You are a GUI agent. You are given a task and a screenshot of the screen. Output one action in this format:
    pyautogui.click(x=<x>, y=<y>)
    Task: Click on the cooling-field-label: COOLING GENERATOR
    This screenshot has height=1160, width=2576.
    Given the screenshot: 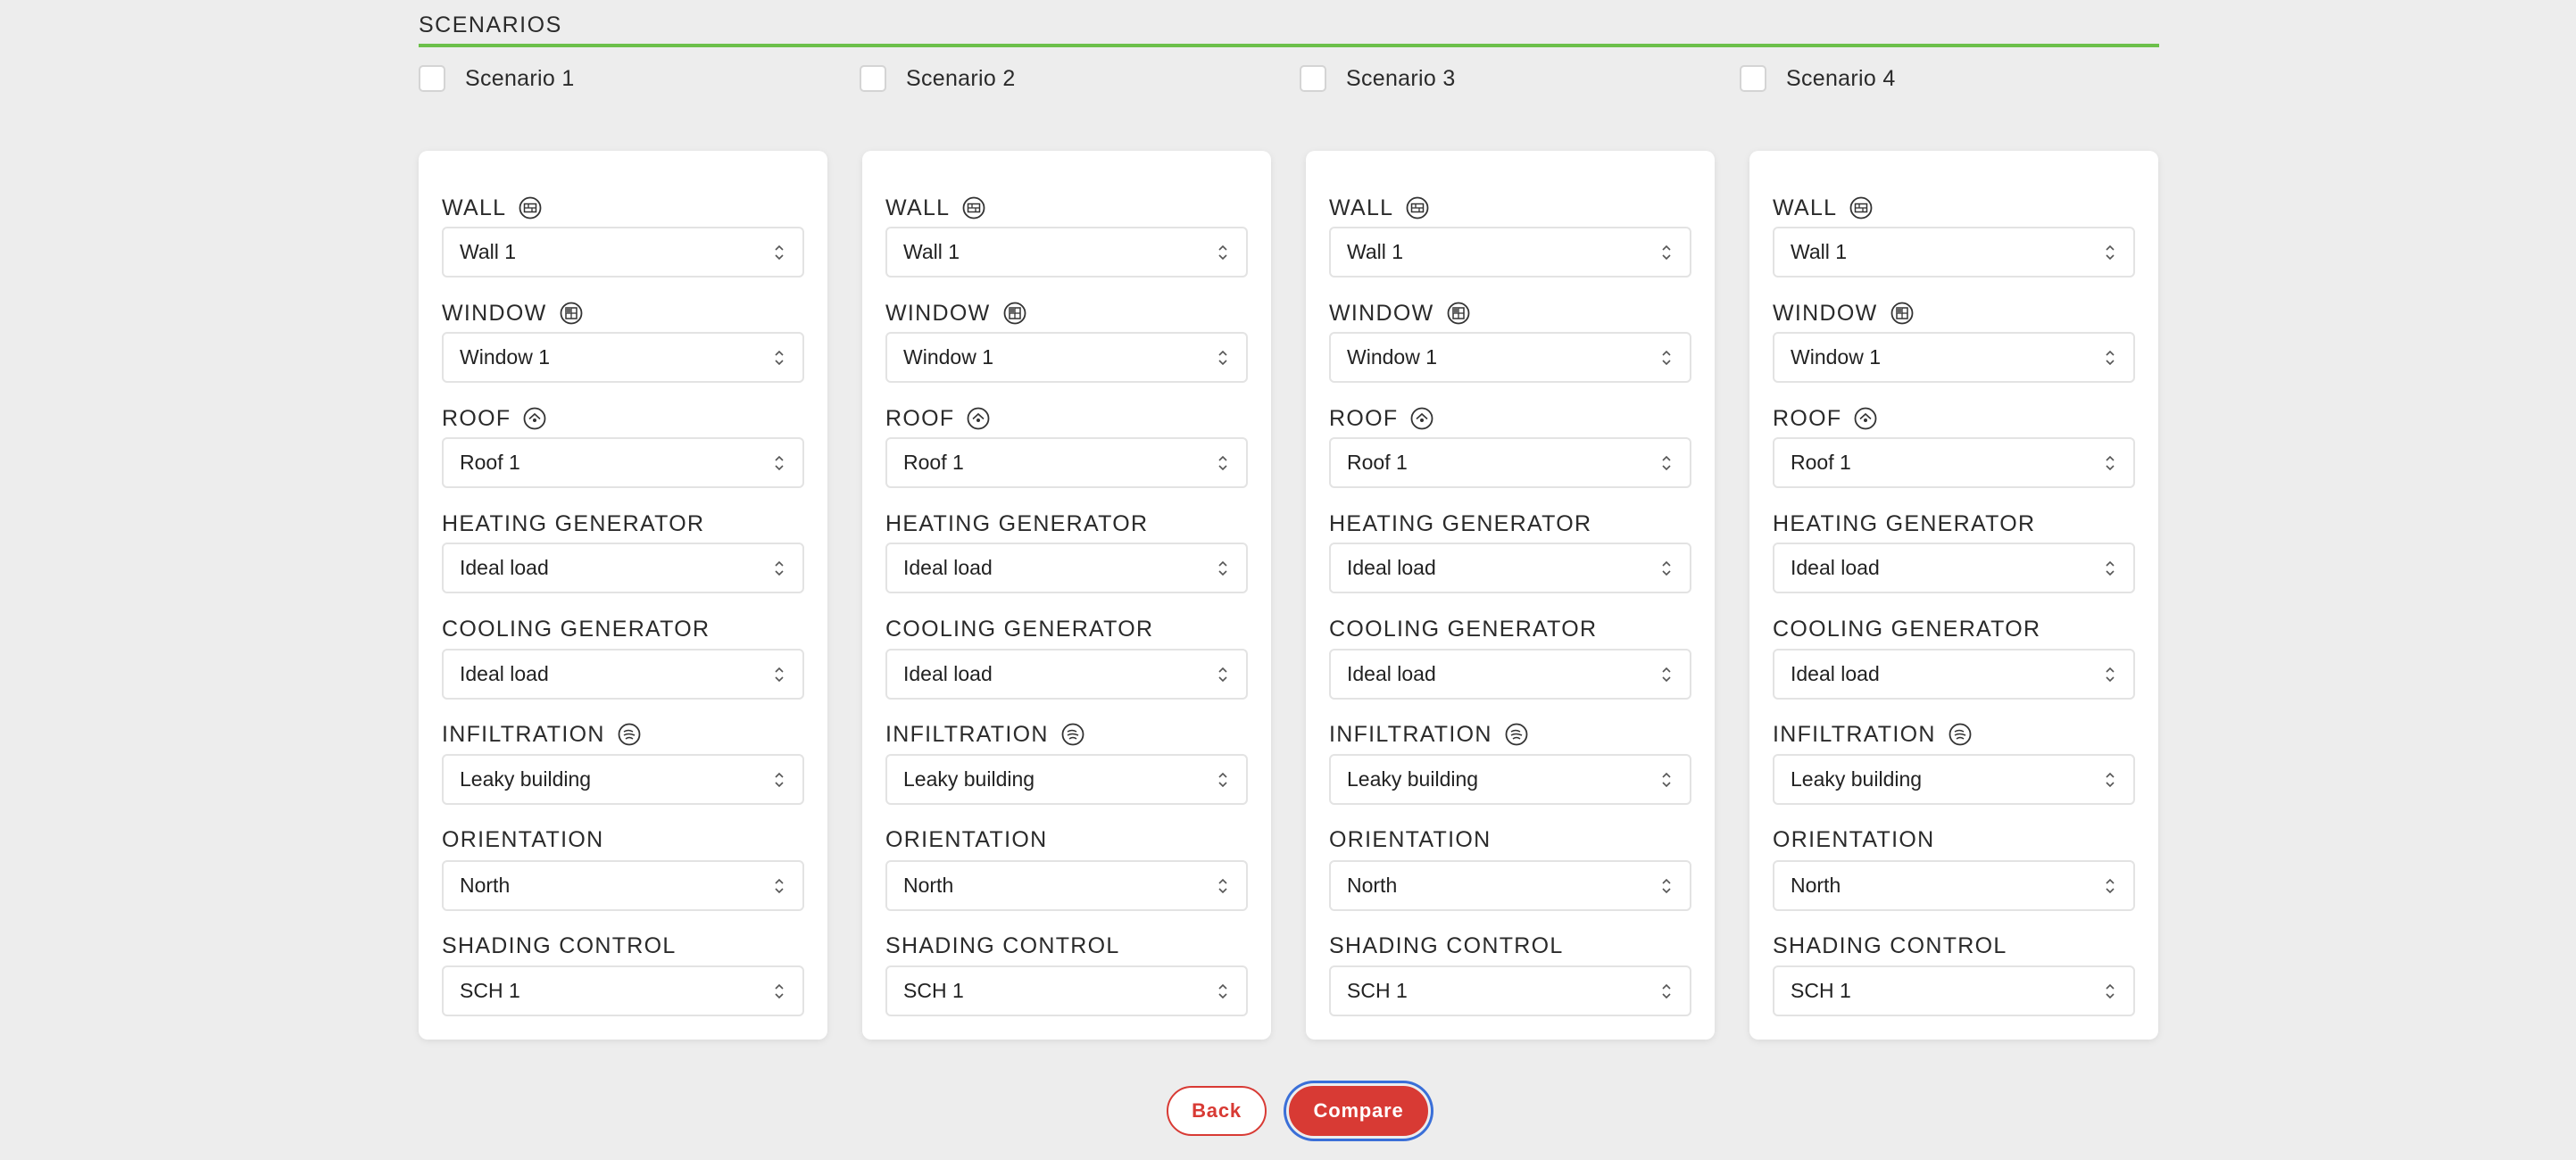 What is the action you would take?
    pyautogui.click(x=1463, y=629)
    